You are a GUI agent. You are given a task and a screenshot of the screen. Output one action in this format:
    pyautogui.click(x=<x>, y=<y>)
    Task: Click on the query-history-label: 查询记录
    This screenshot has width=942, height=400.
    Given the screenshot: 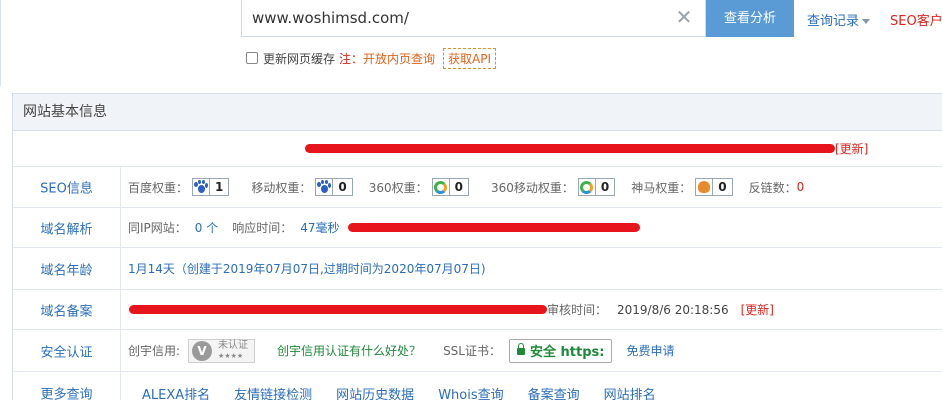 What is the action you would take?
    pyautogui.click(x=833, y=21)
    